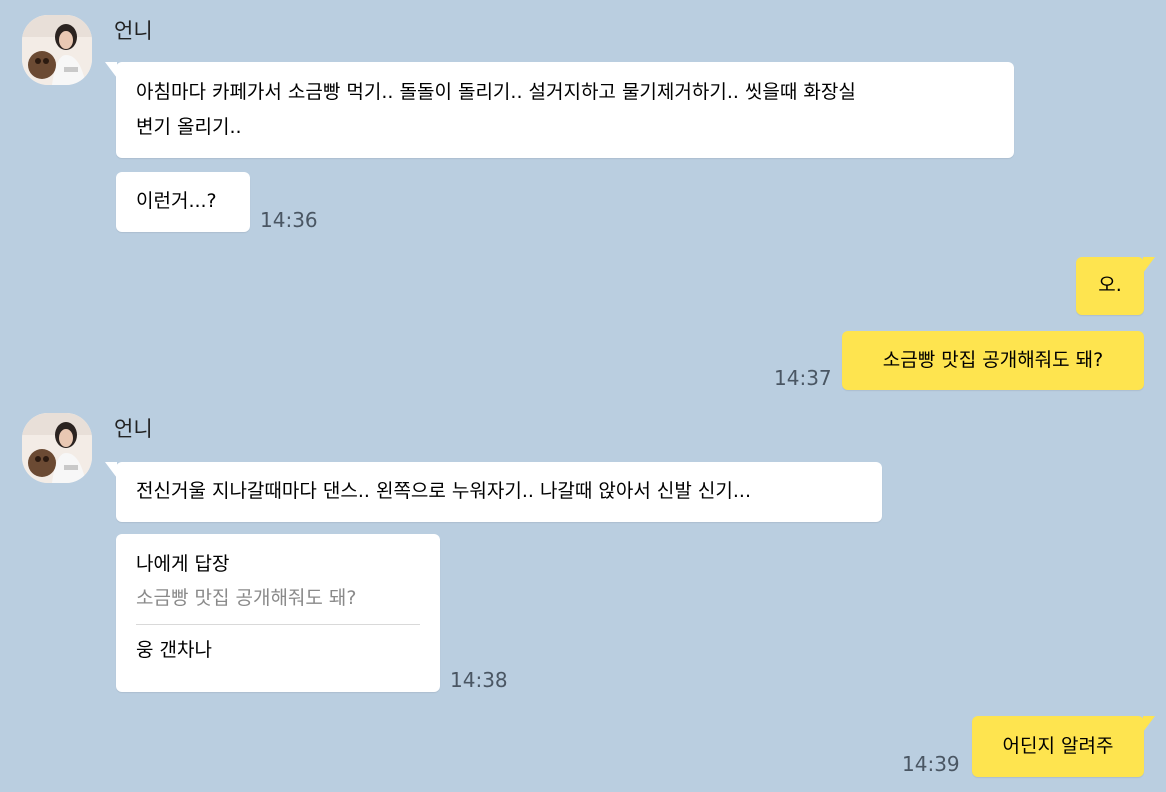 Image resolution: width=1166 pixels, height=792 pixels. I want to click on message-text-line: 변기 올리기.., so click(189, 127).